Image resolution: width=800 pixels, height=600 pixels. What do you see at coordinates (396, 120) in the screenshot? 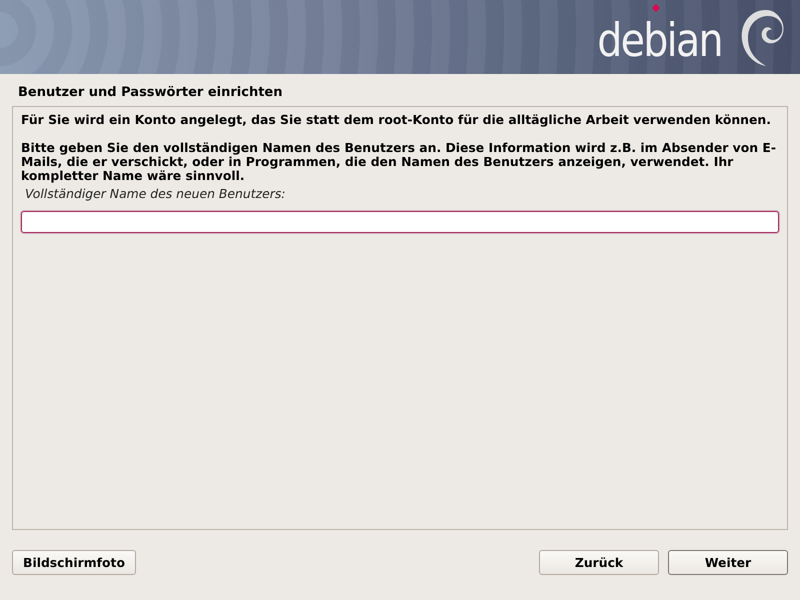
I see `paragraph: Für Sie wird ein Konto angelegt, das Sie statt dem root-Konto für die alltägliche Arbeit verwenden können.` at bounding box center [396, 120].